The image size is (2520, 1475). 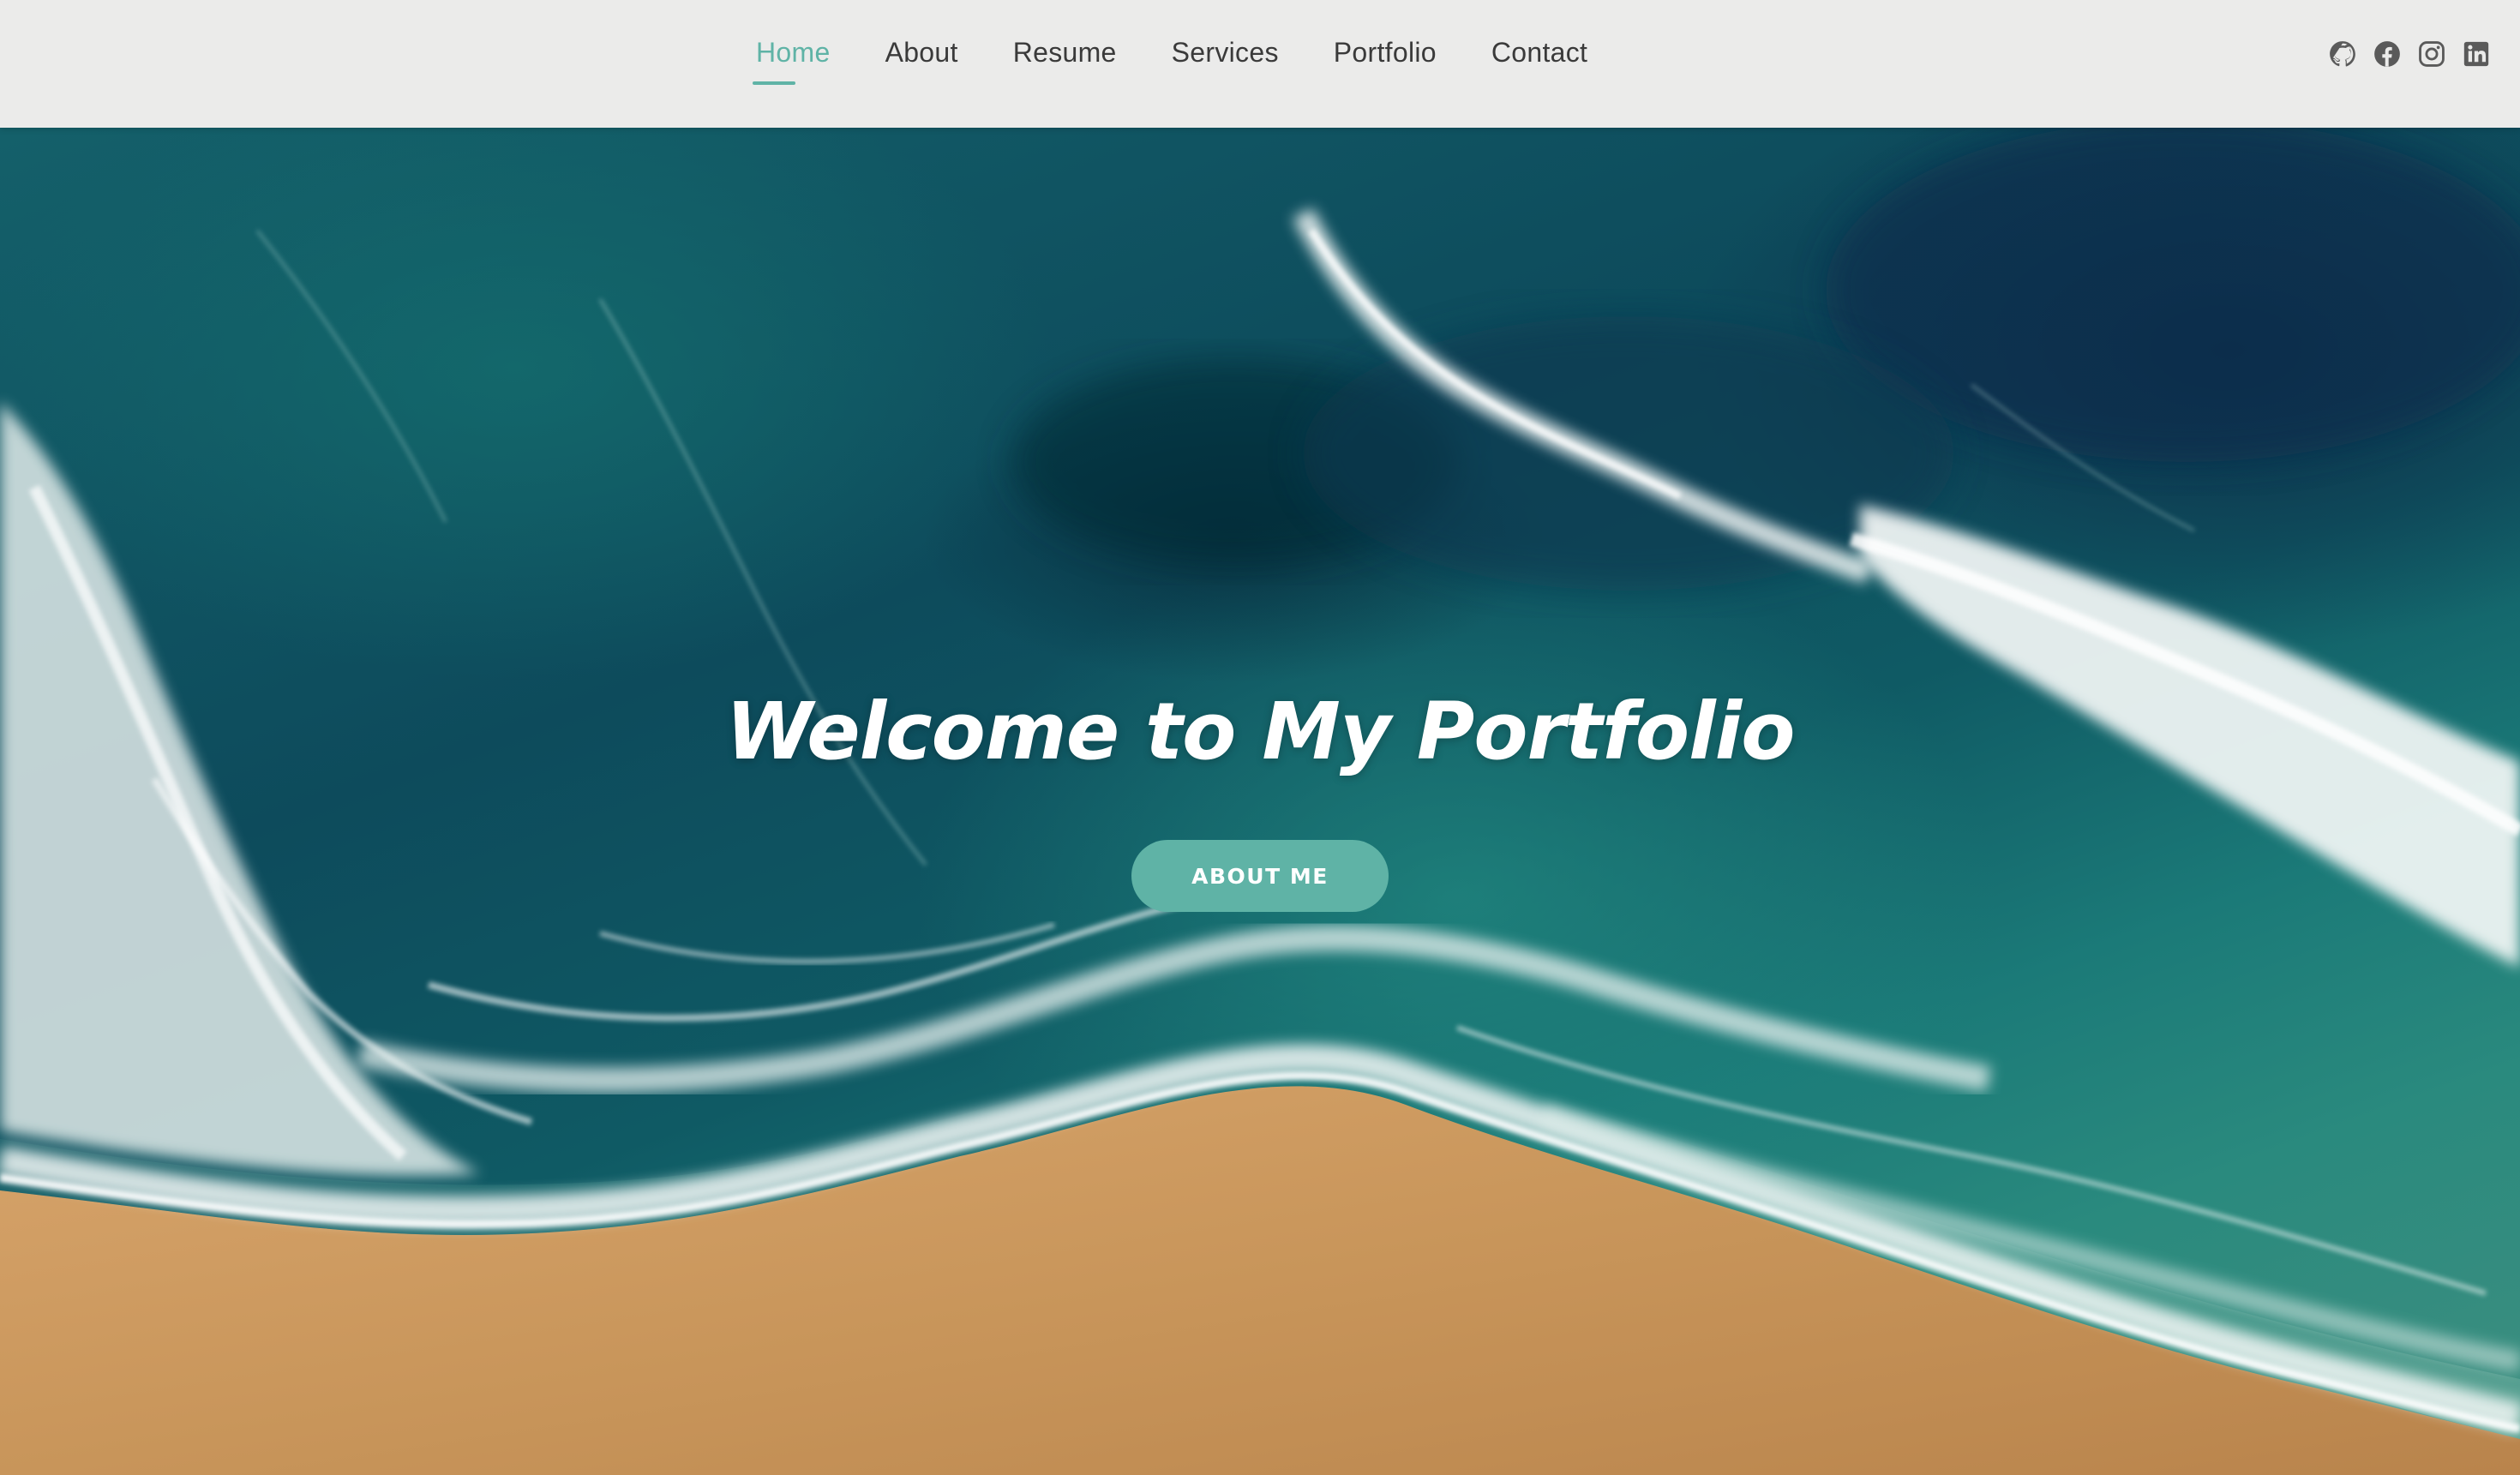 I want to click on nav-resume: Resume, so click(x=1065, y=52).